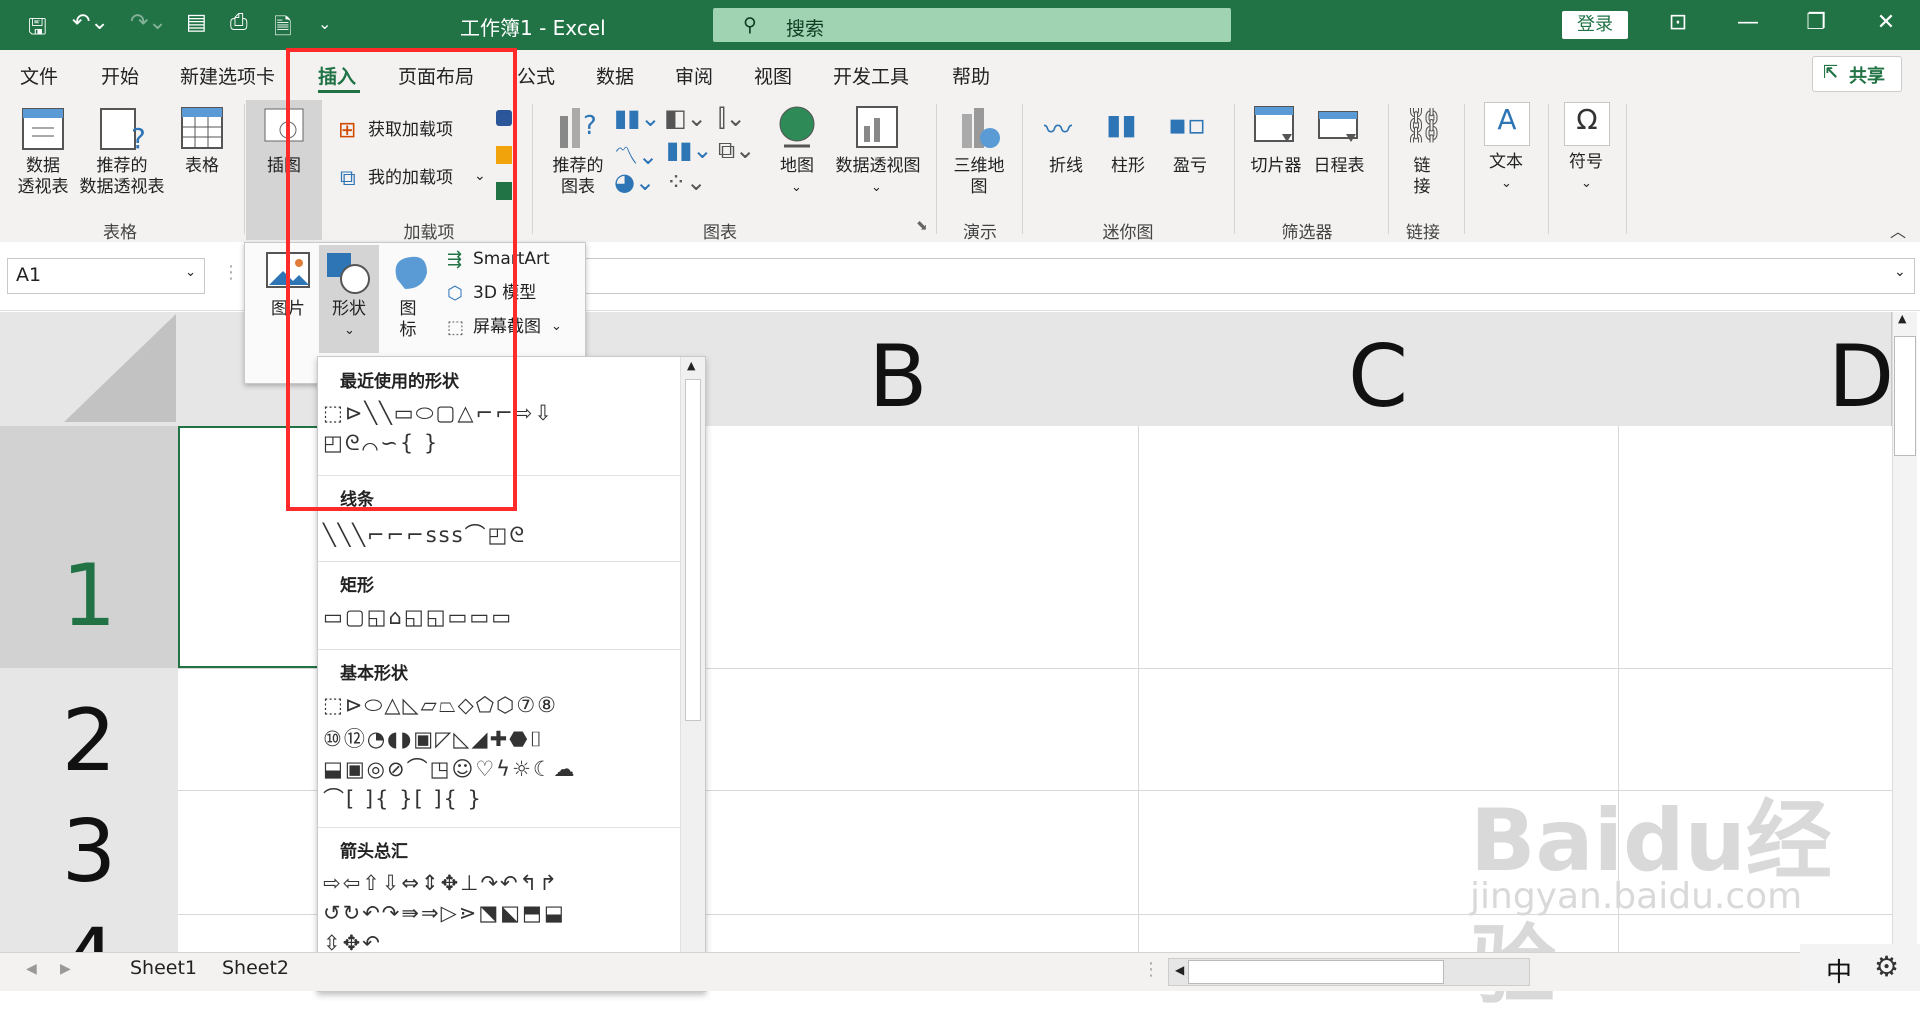  Describe the element at coordinates (691, 365) in the screenshot. I see `scroll-up-icon: ▲` at that location.